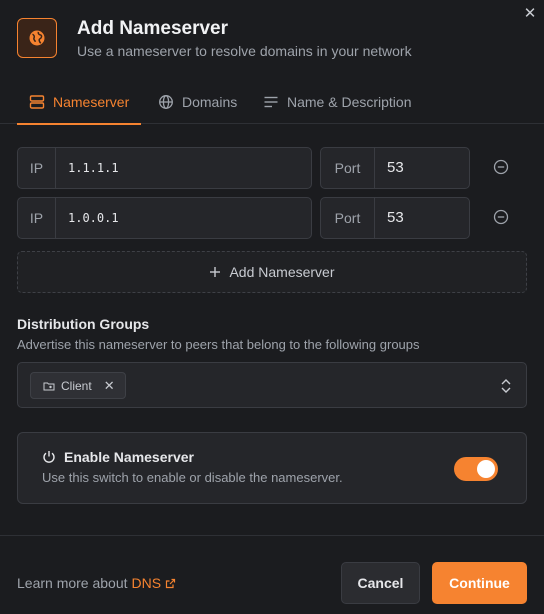 The width and height of the screenshot is (544, 614). Describe the element at coordinates (153, 28) in the screenshot. I see `dialog-title: Add Nameserver` at that location.